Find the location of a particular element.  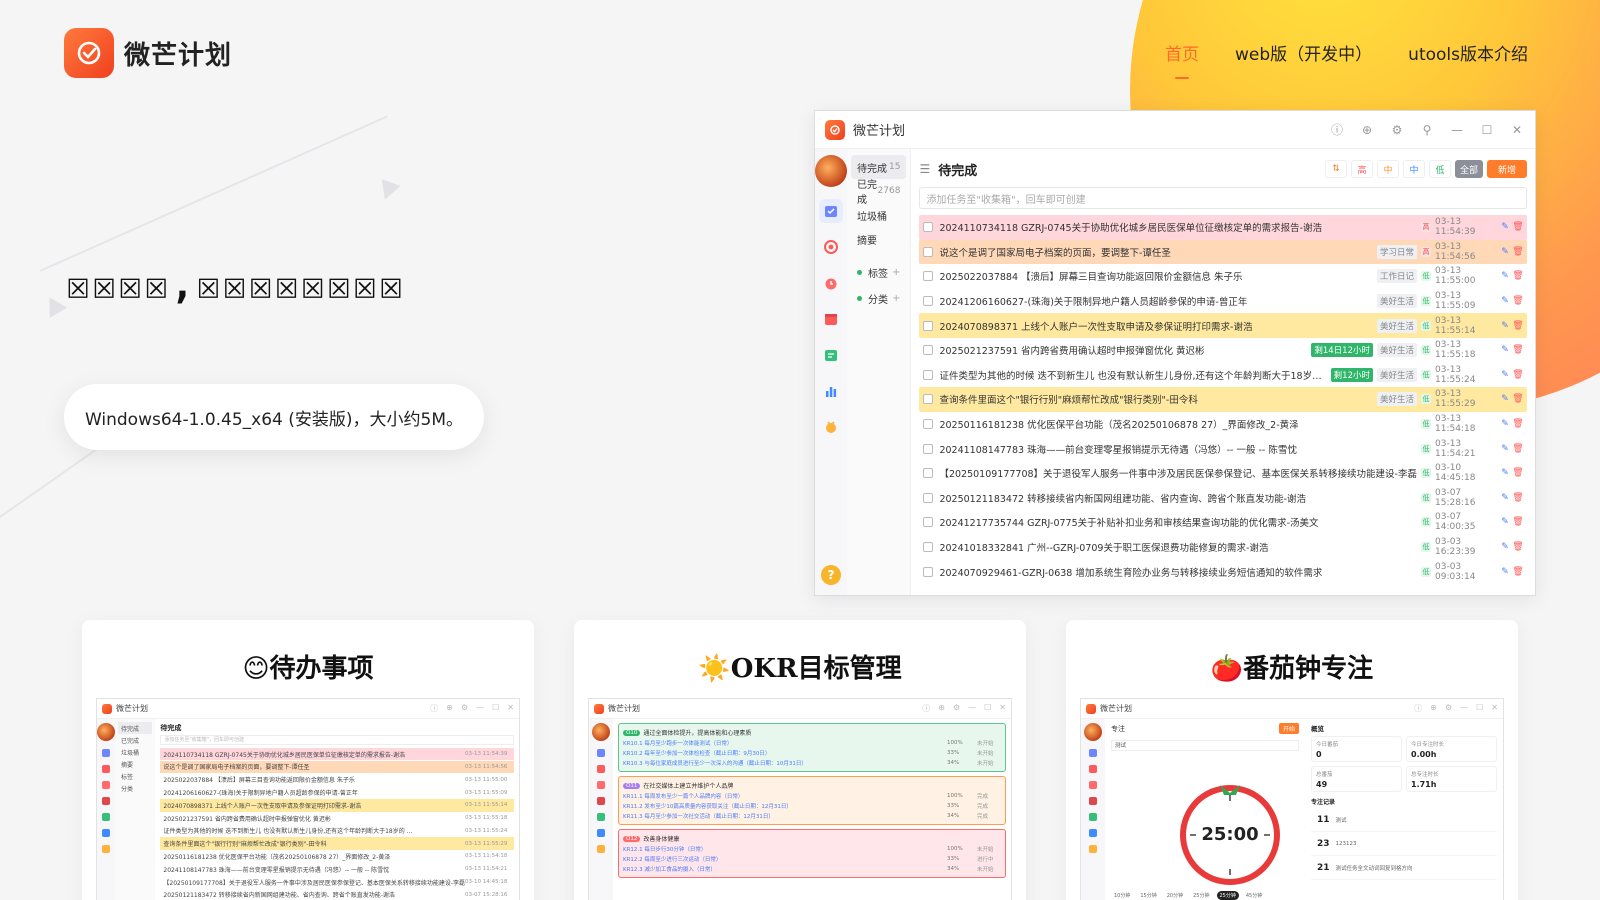

add-category-icon: + is located at coordinates (896, 298).